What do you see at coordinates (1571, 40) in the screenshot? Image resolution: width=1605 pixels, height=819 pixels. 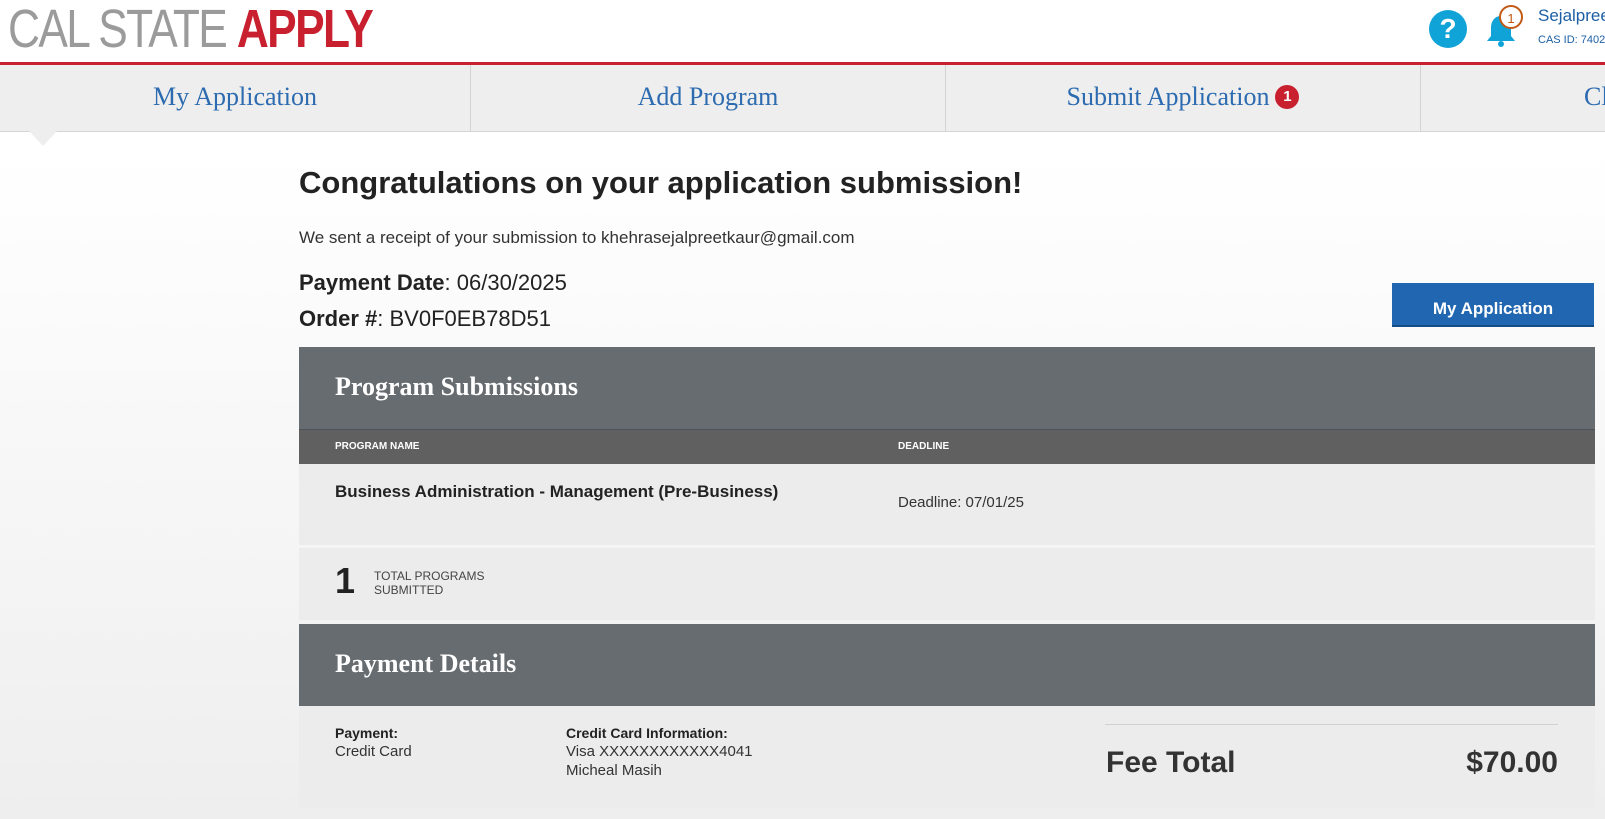 I see `cas-id-label: CAS ID: 7402` at bounding box center [1571, 40].